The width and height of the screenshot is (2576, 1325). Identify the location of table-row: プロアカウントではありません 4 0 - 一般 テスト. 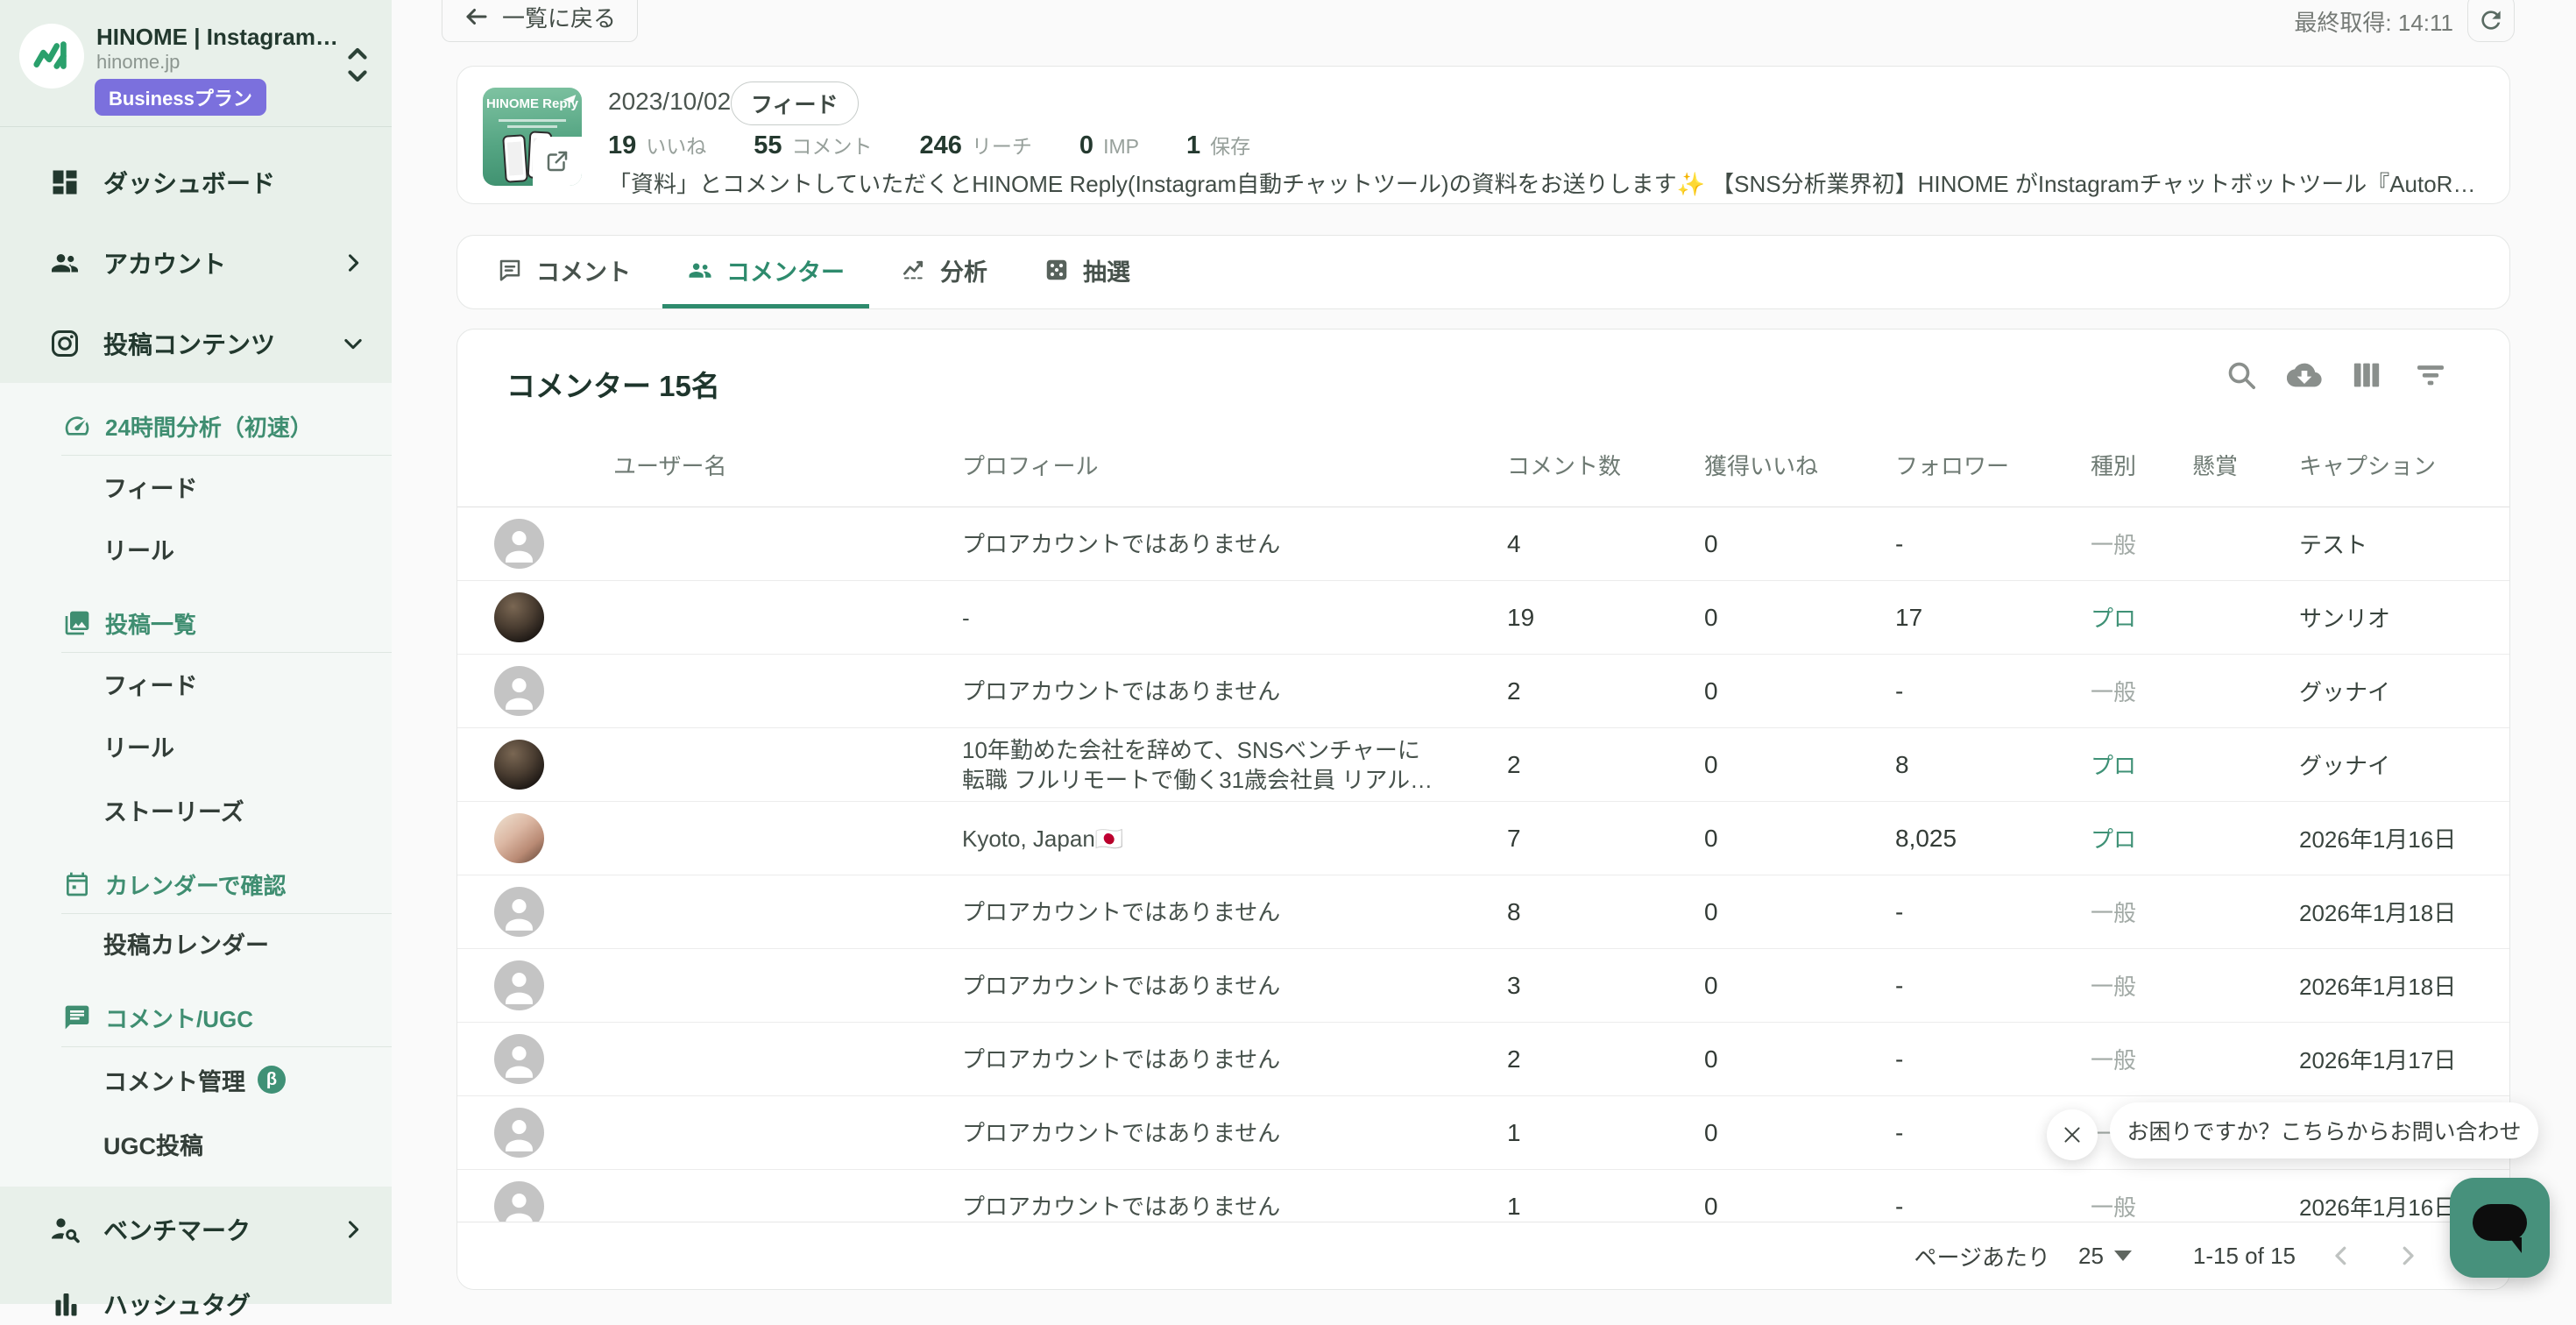
(1483, 544).